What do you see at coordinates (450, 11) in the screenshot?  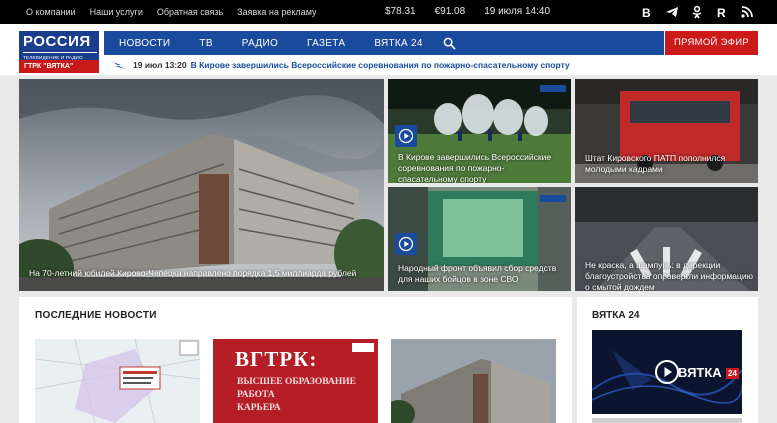 I see `eur-rate: €91.08` at bounding box center [450, 11].